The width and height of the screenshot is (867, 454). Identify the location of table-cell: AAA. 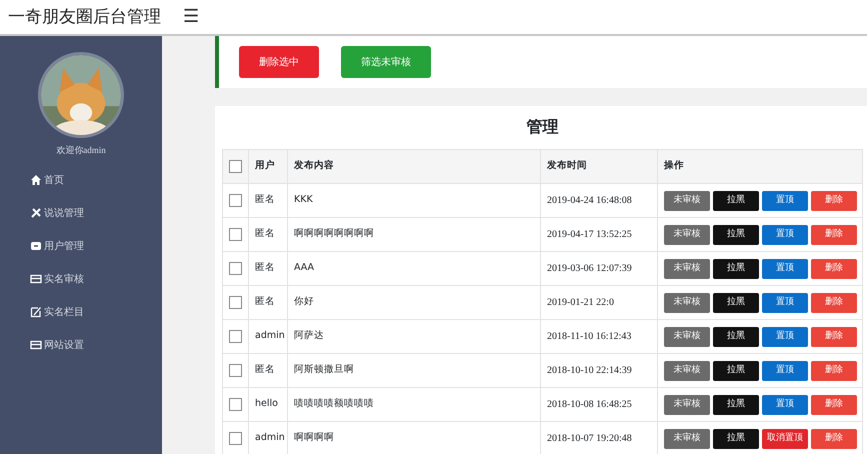
(414, 269).